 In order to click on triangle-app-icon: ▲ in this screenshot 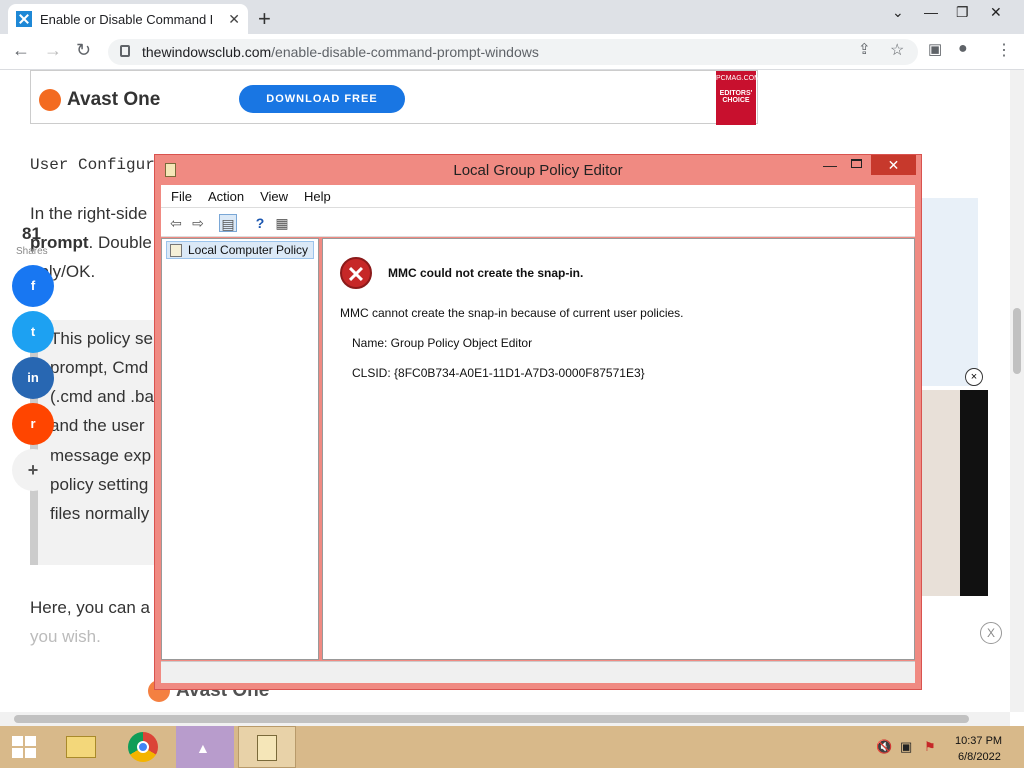, I will do `click(203, 748)`.